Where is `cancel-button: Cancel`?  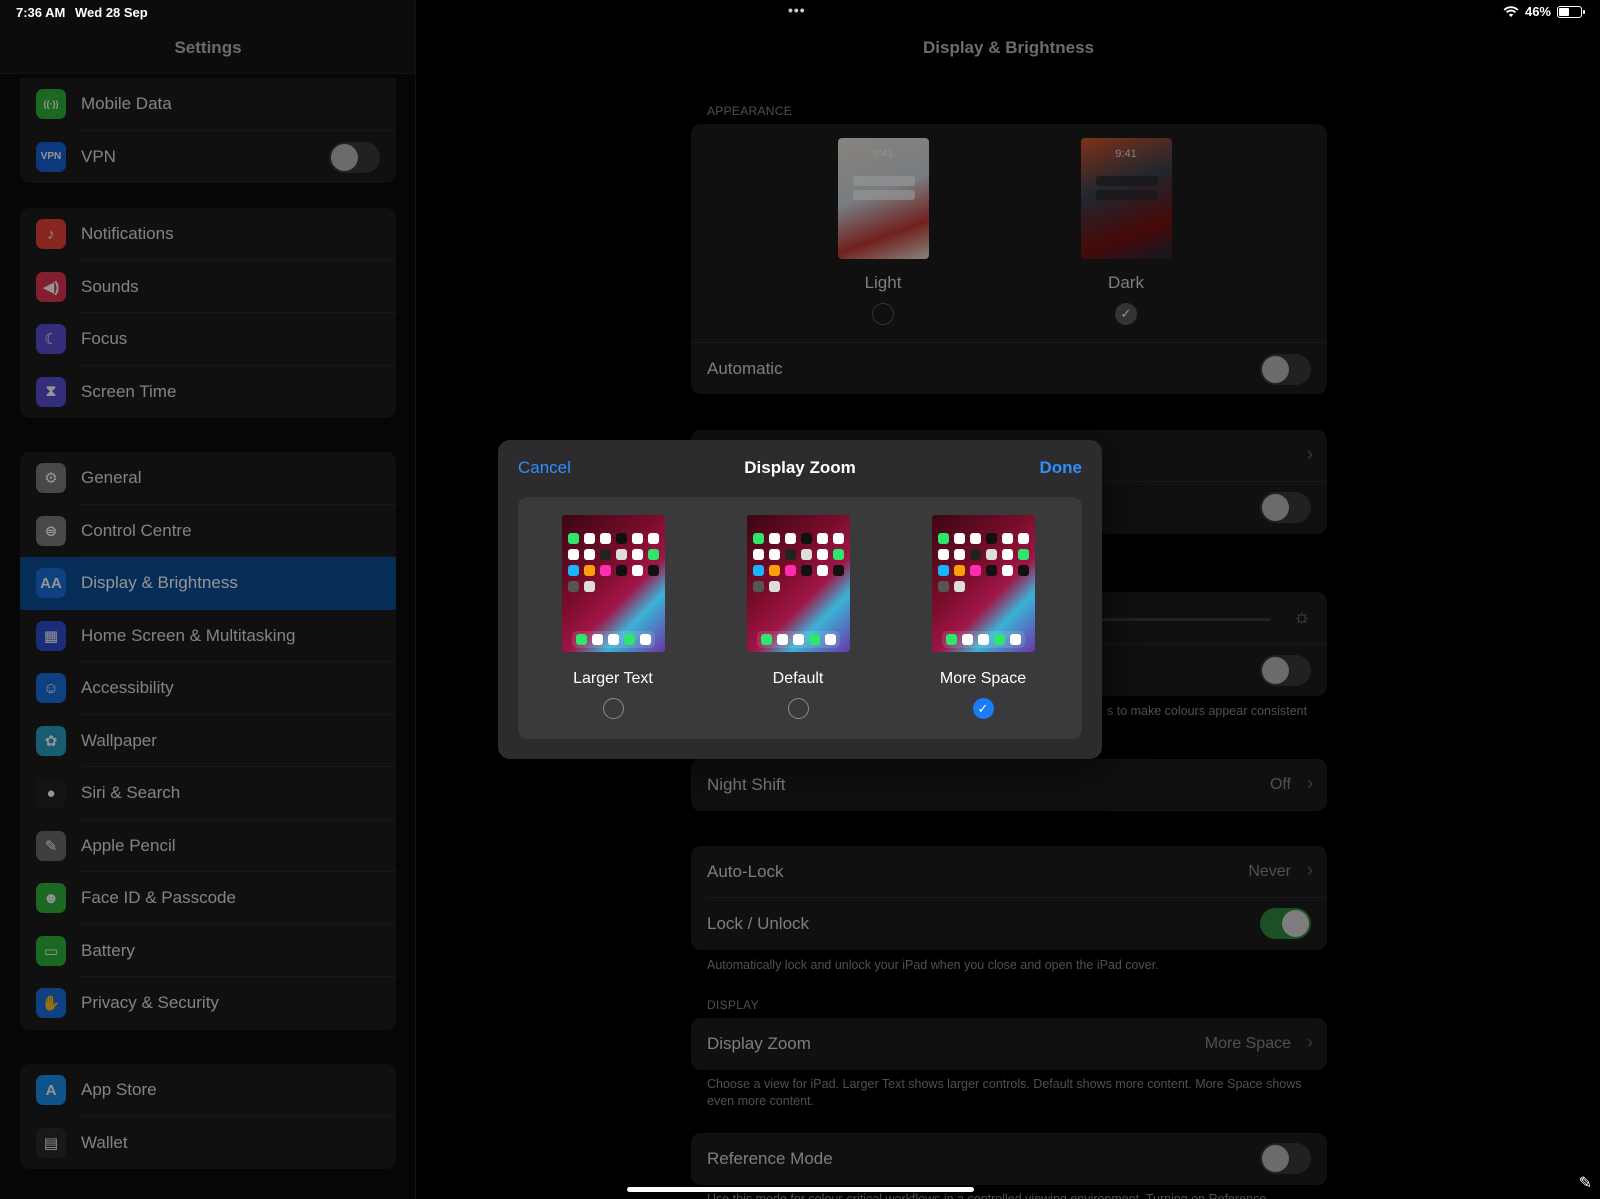 cancel-button: Cancel is located at coordinates (544, 468).